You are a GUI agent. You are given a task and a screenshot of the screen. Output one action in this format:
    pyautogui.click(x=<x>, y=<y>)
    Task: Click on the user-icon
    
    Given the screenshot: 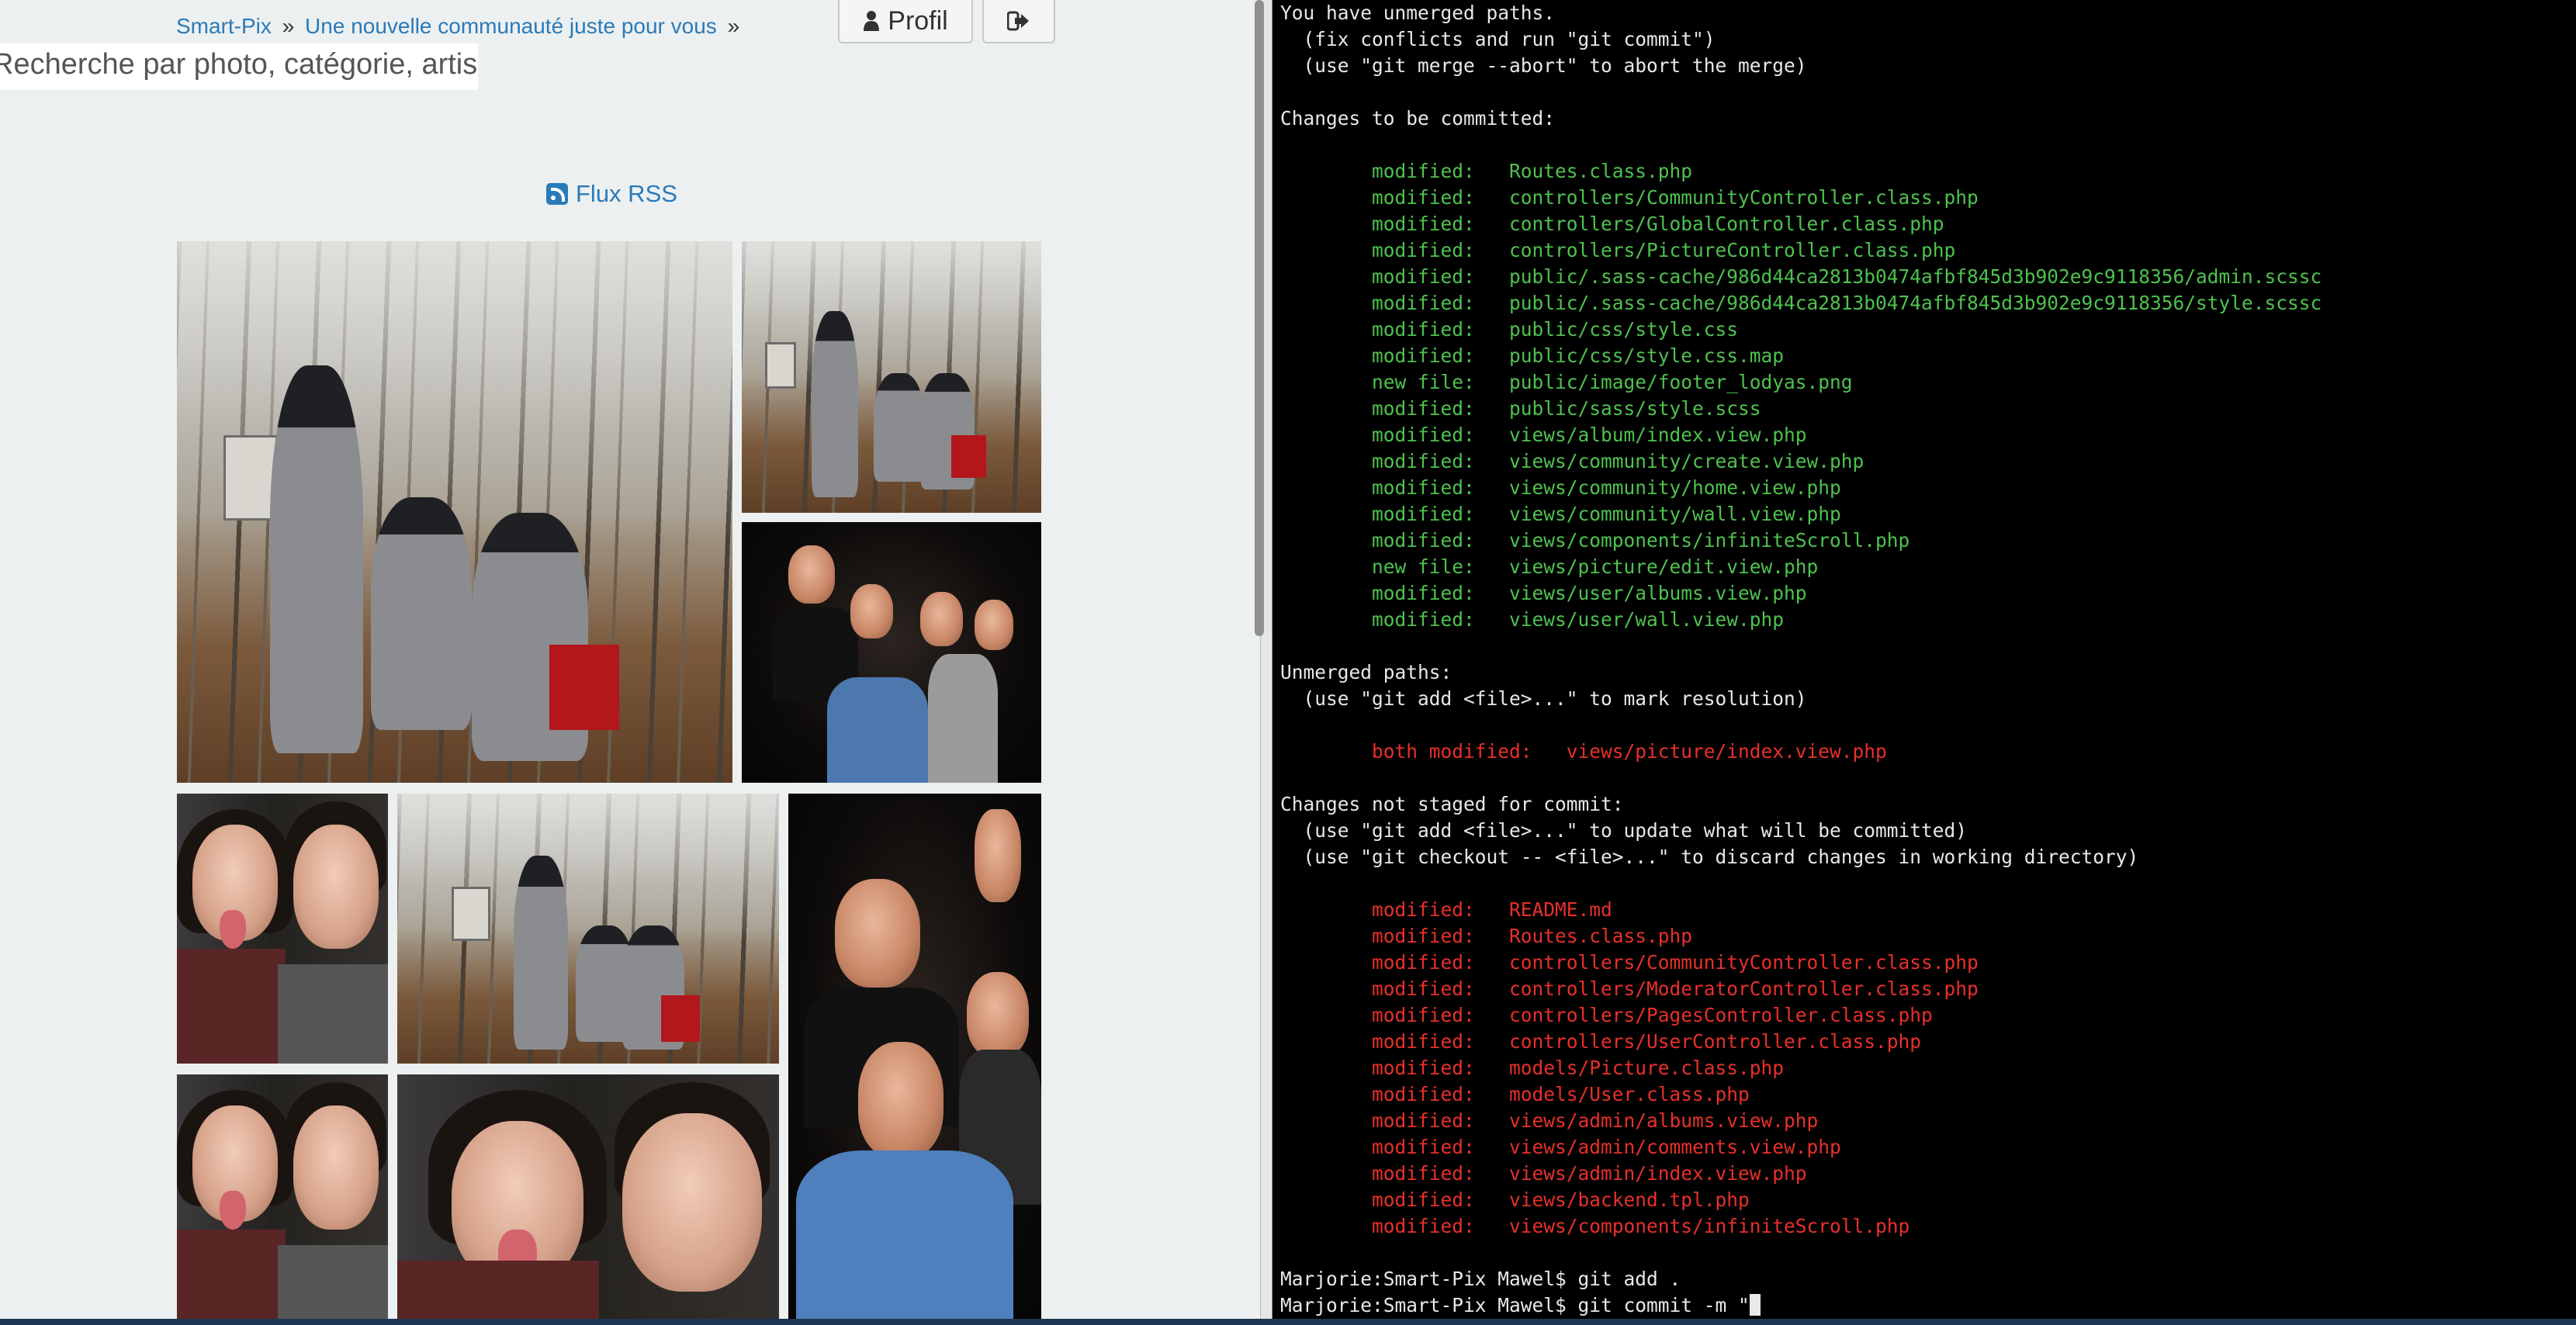 What is the action you would take?
    pyautogui.click(x=872, y=21)
    